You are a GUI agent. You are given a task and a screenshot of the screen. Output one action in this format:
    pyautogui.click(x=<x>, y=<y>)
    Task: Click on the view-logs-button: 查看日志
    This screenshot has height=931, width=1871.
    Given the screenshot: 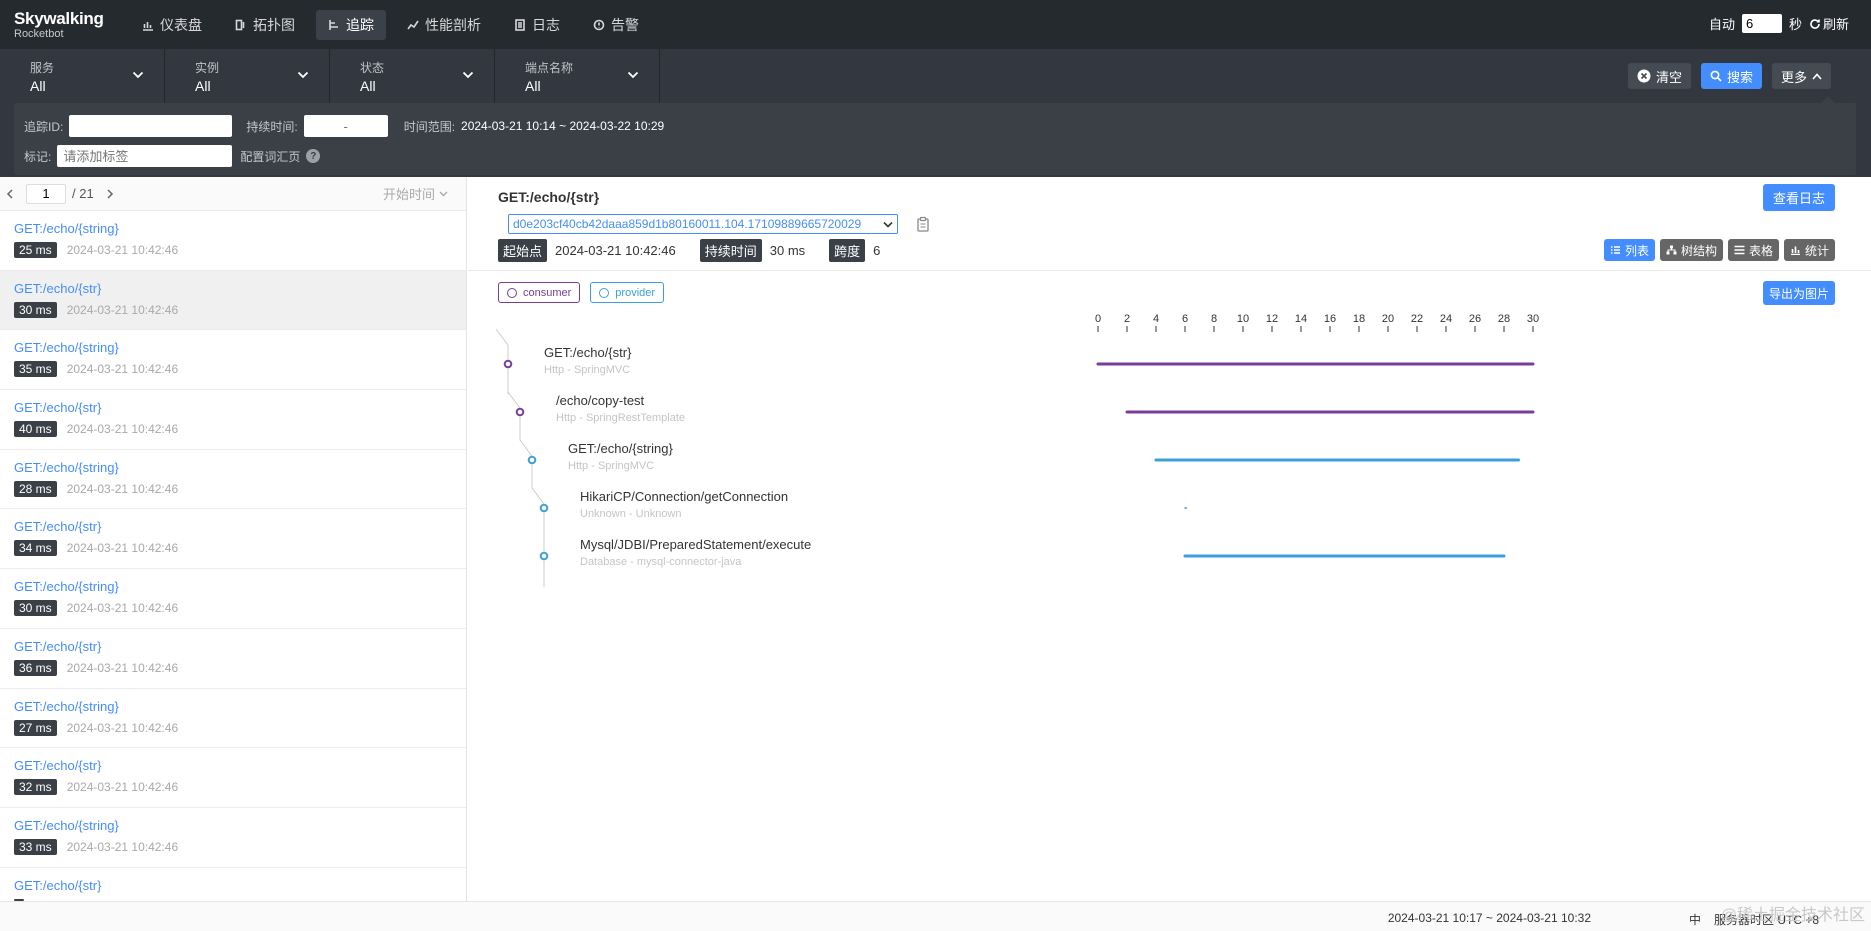 What is the action you would take?
    pyautogui.click(x=1798, y=197)
    